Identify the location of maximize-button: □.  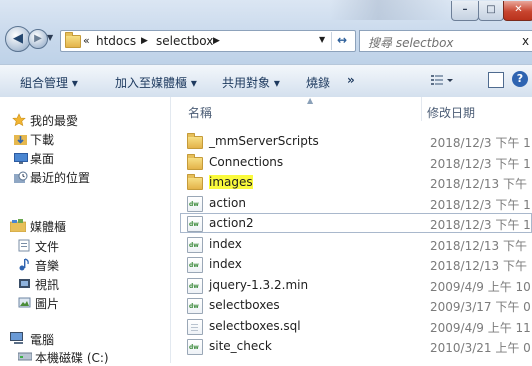
(491, 11).